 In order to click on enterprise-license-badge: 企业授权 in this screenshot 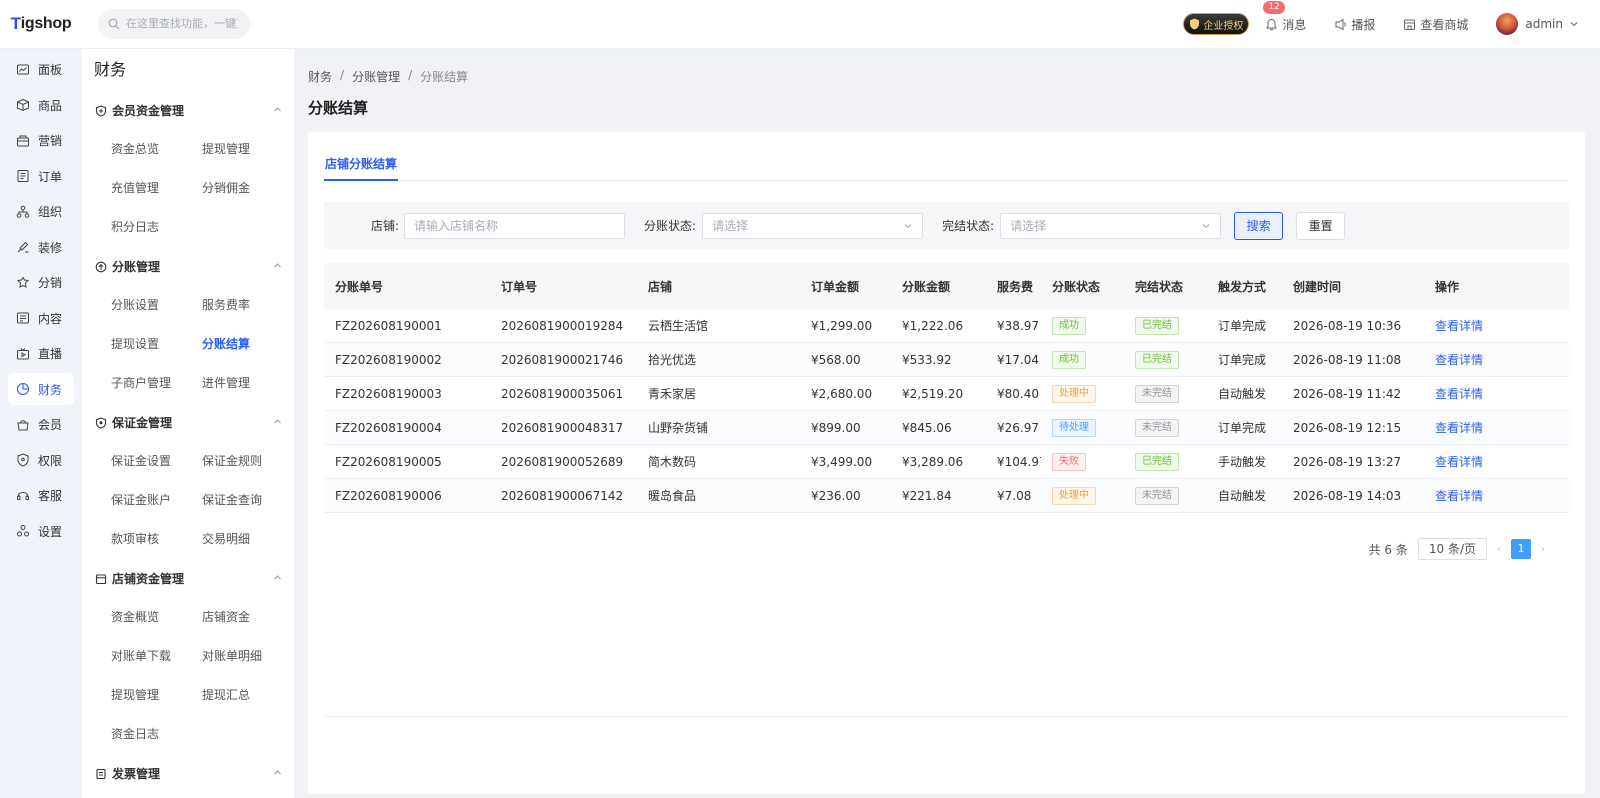, I will do `click(1216, 24)`.